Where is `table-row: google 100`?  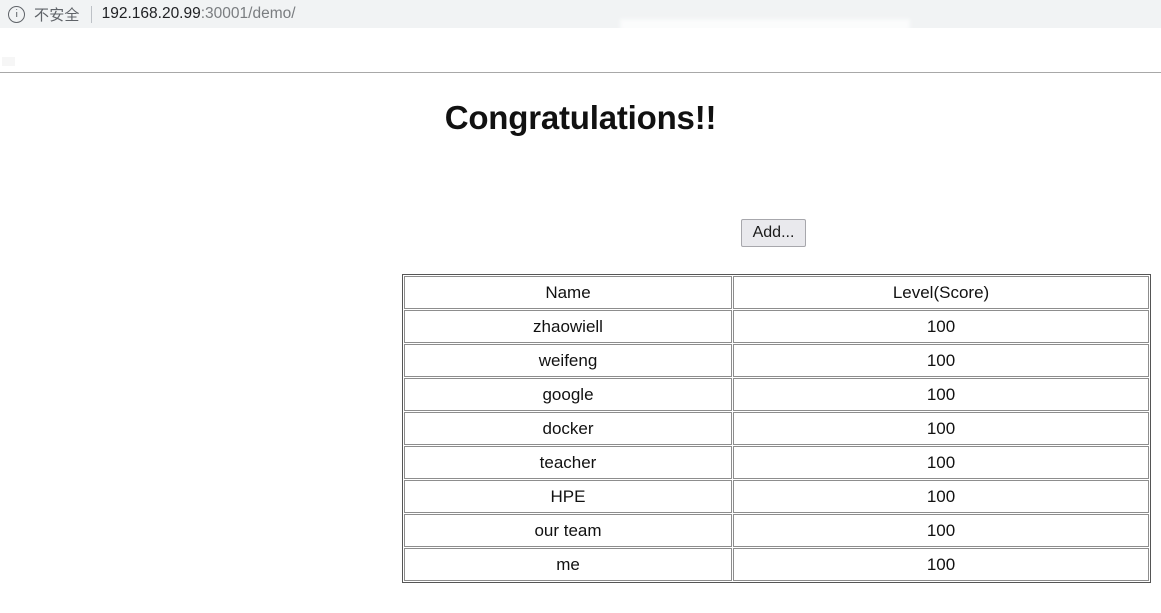 table-row: google 100 is located at coordinates (776, 394).